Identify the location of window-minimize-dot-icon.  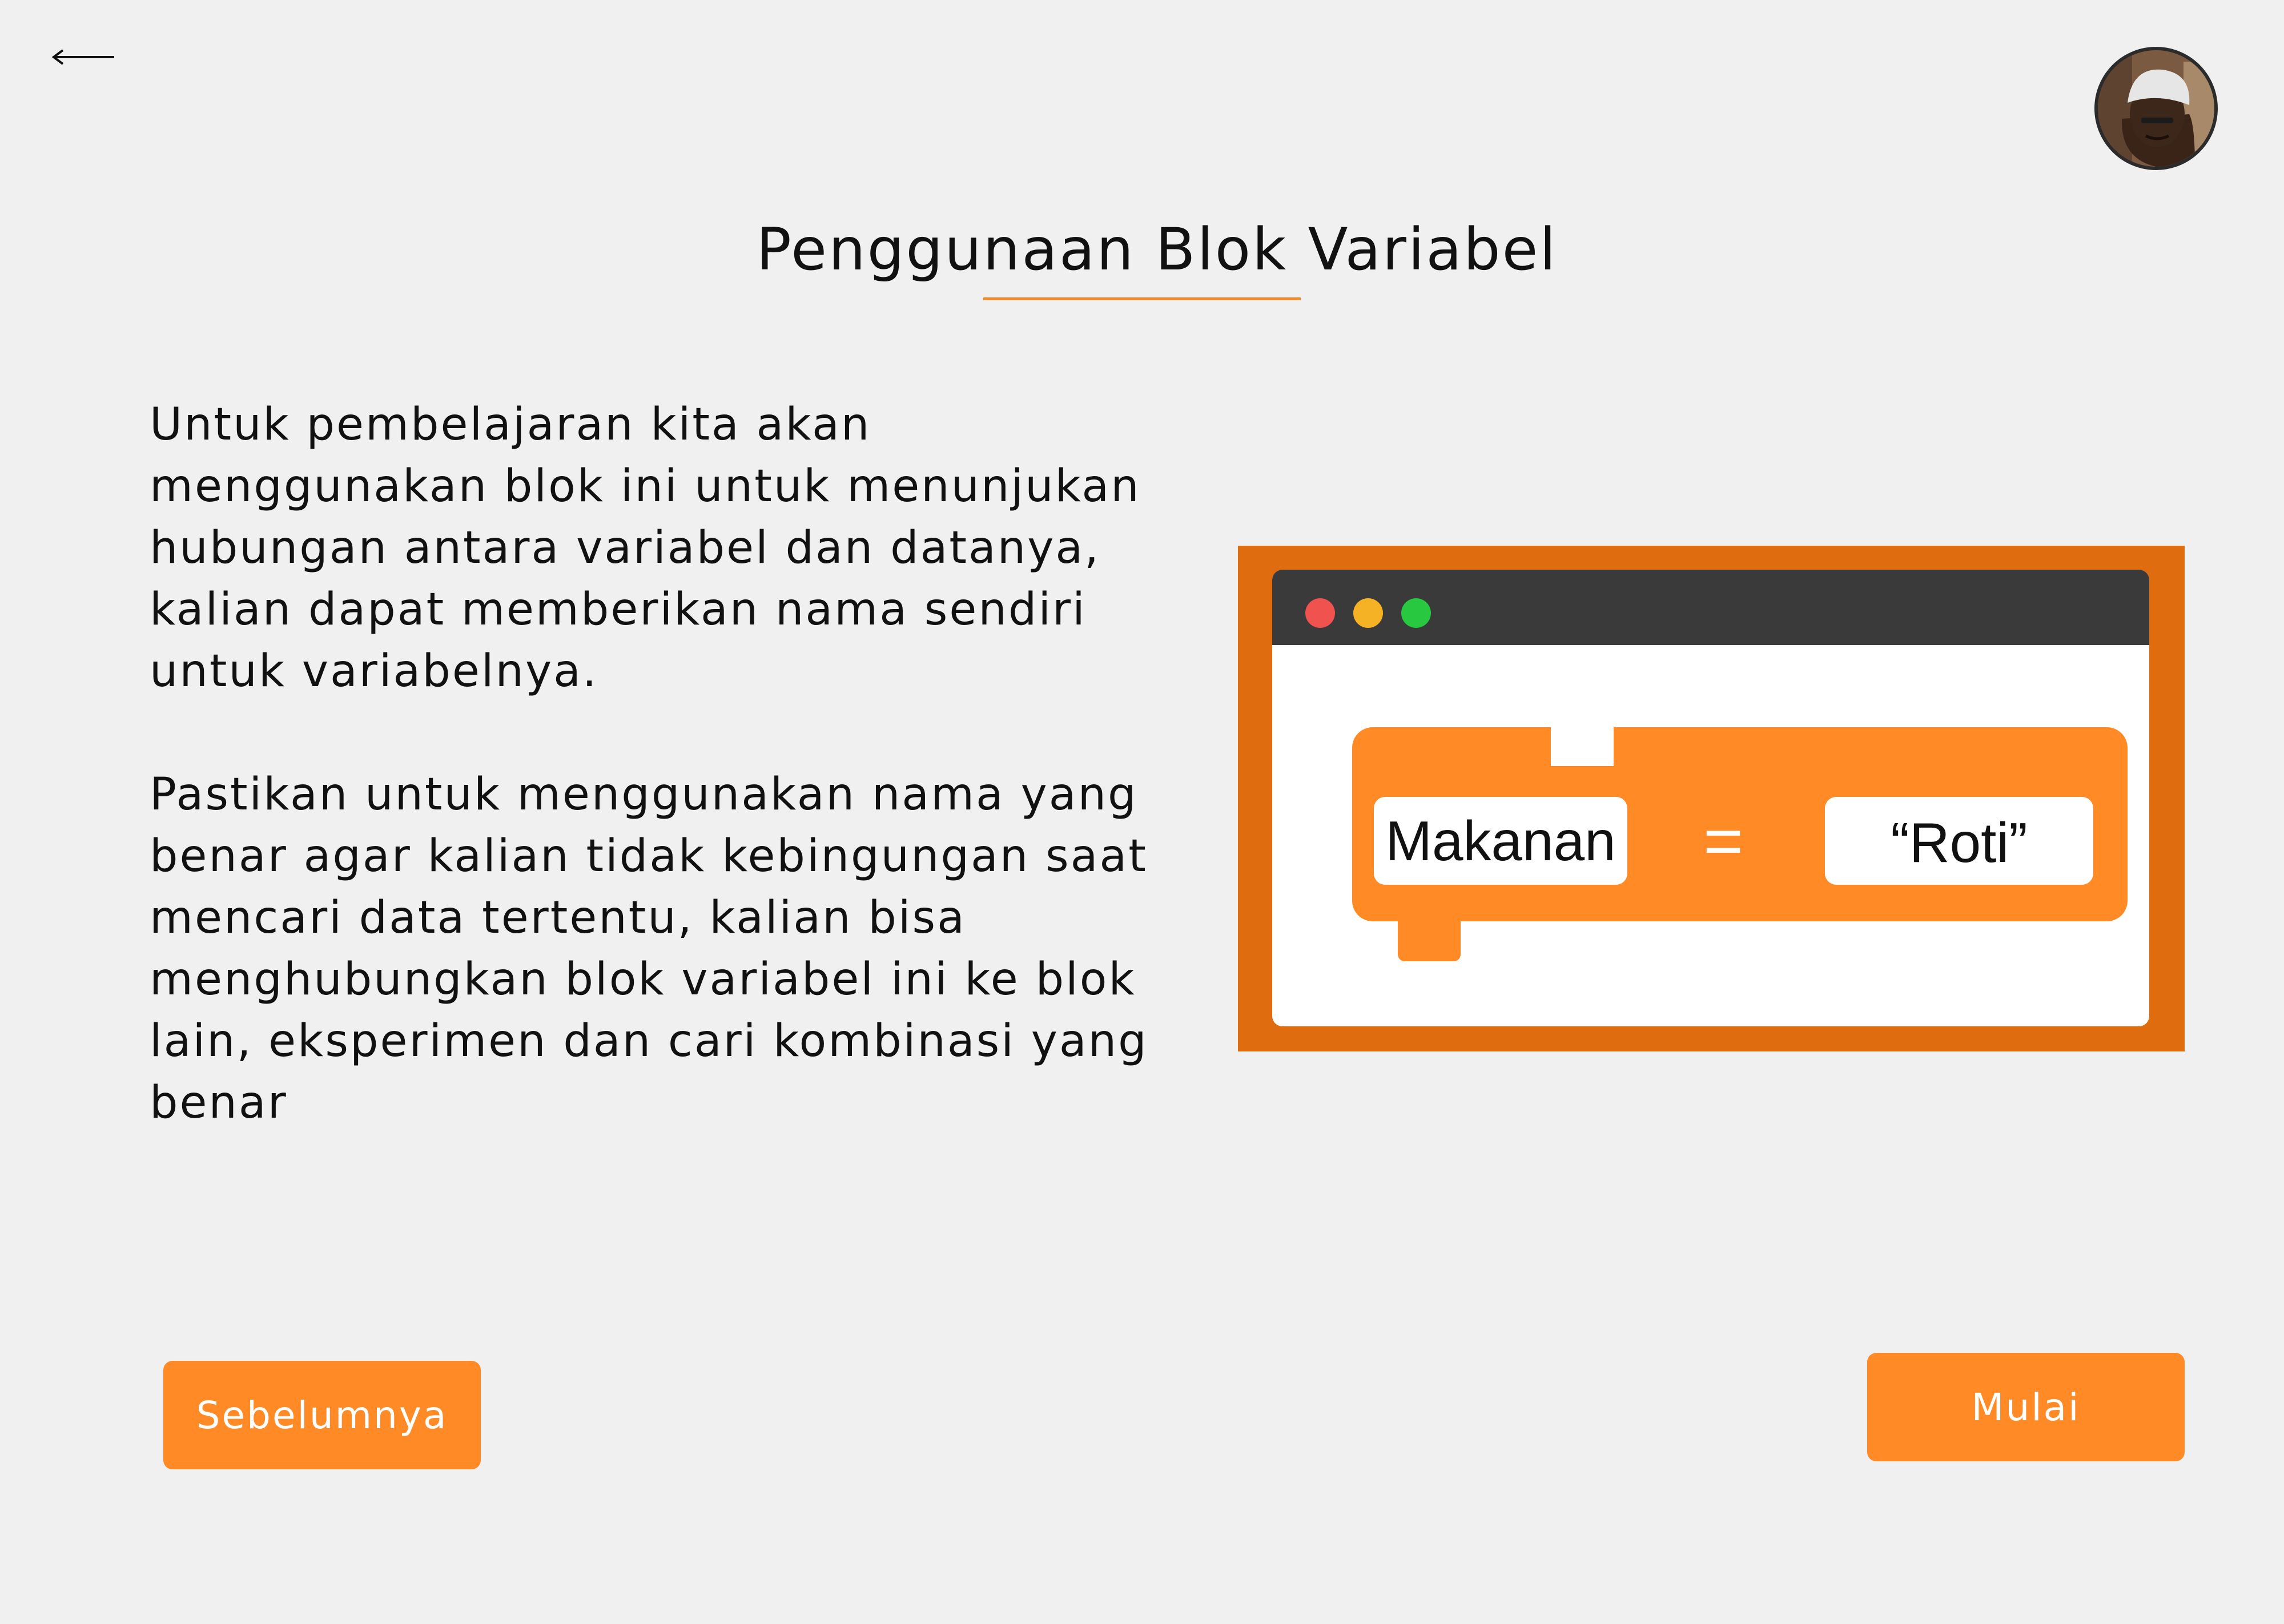
(1368, 613).